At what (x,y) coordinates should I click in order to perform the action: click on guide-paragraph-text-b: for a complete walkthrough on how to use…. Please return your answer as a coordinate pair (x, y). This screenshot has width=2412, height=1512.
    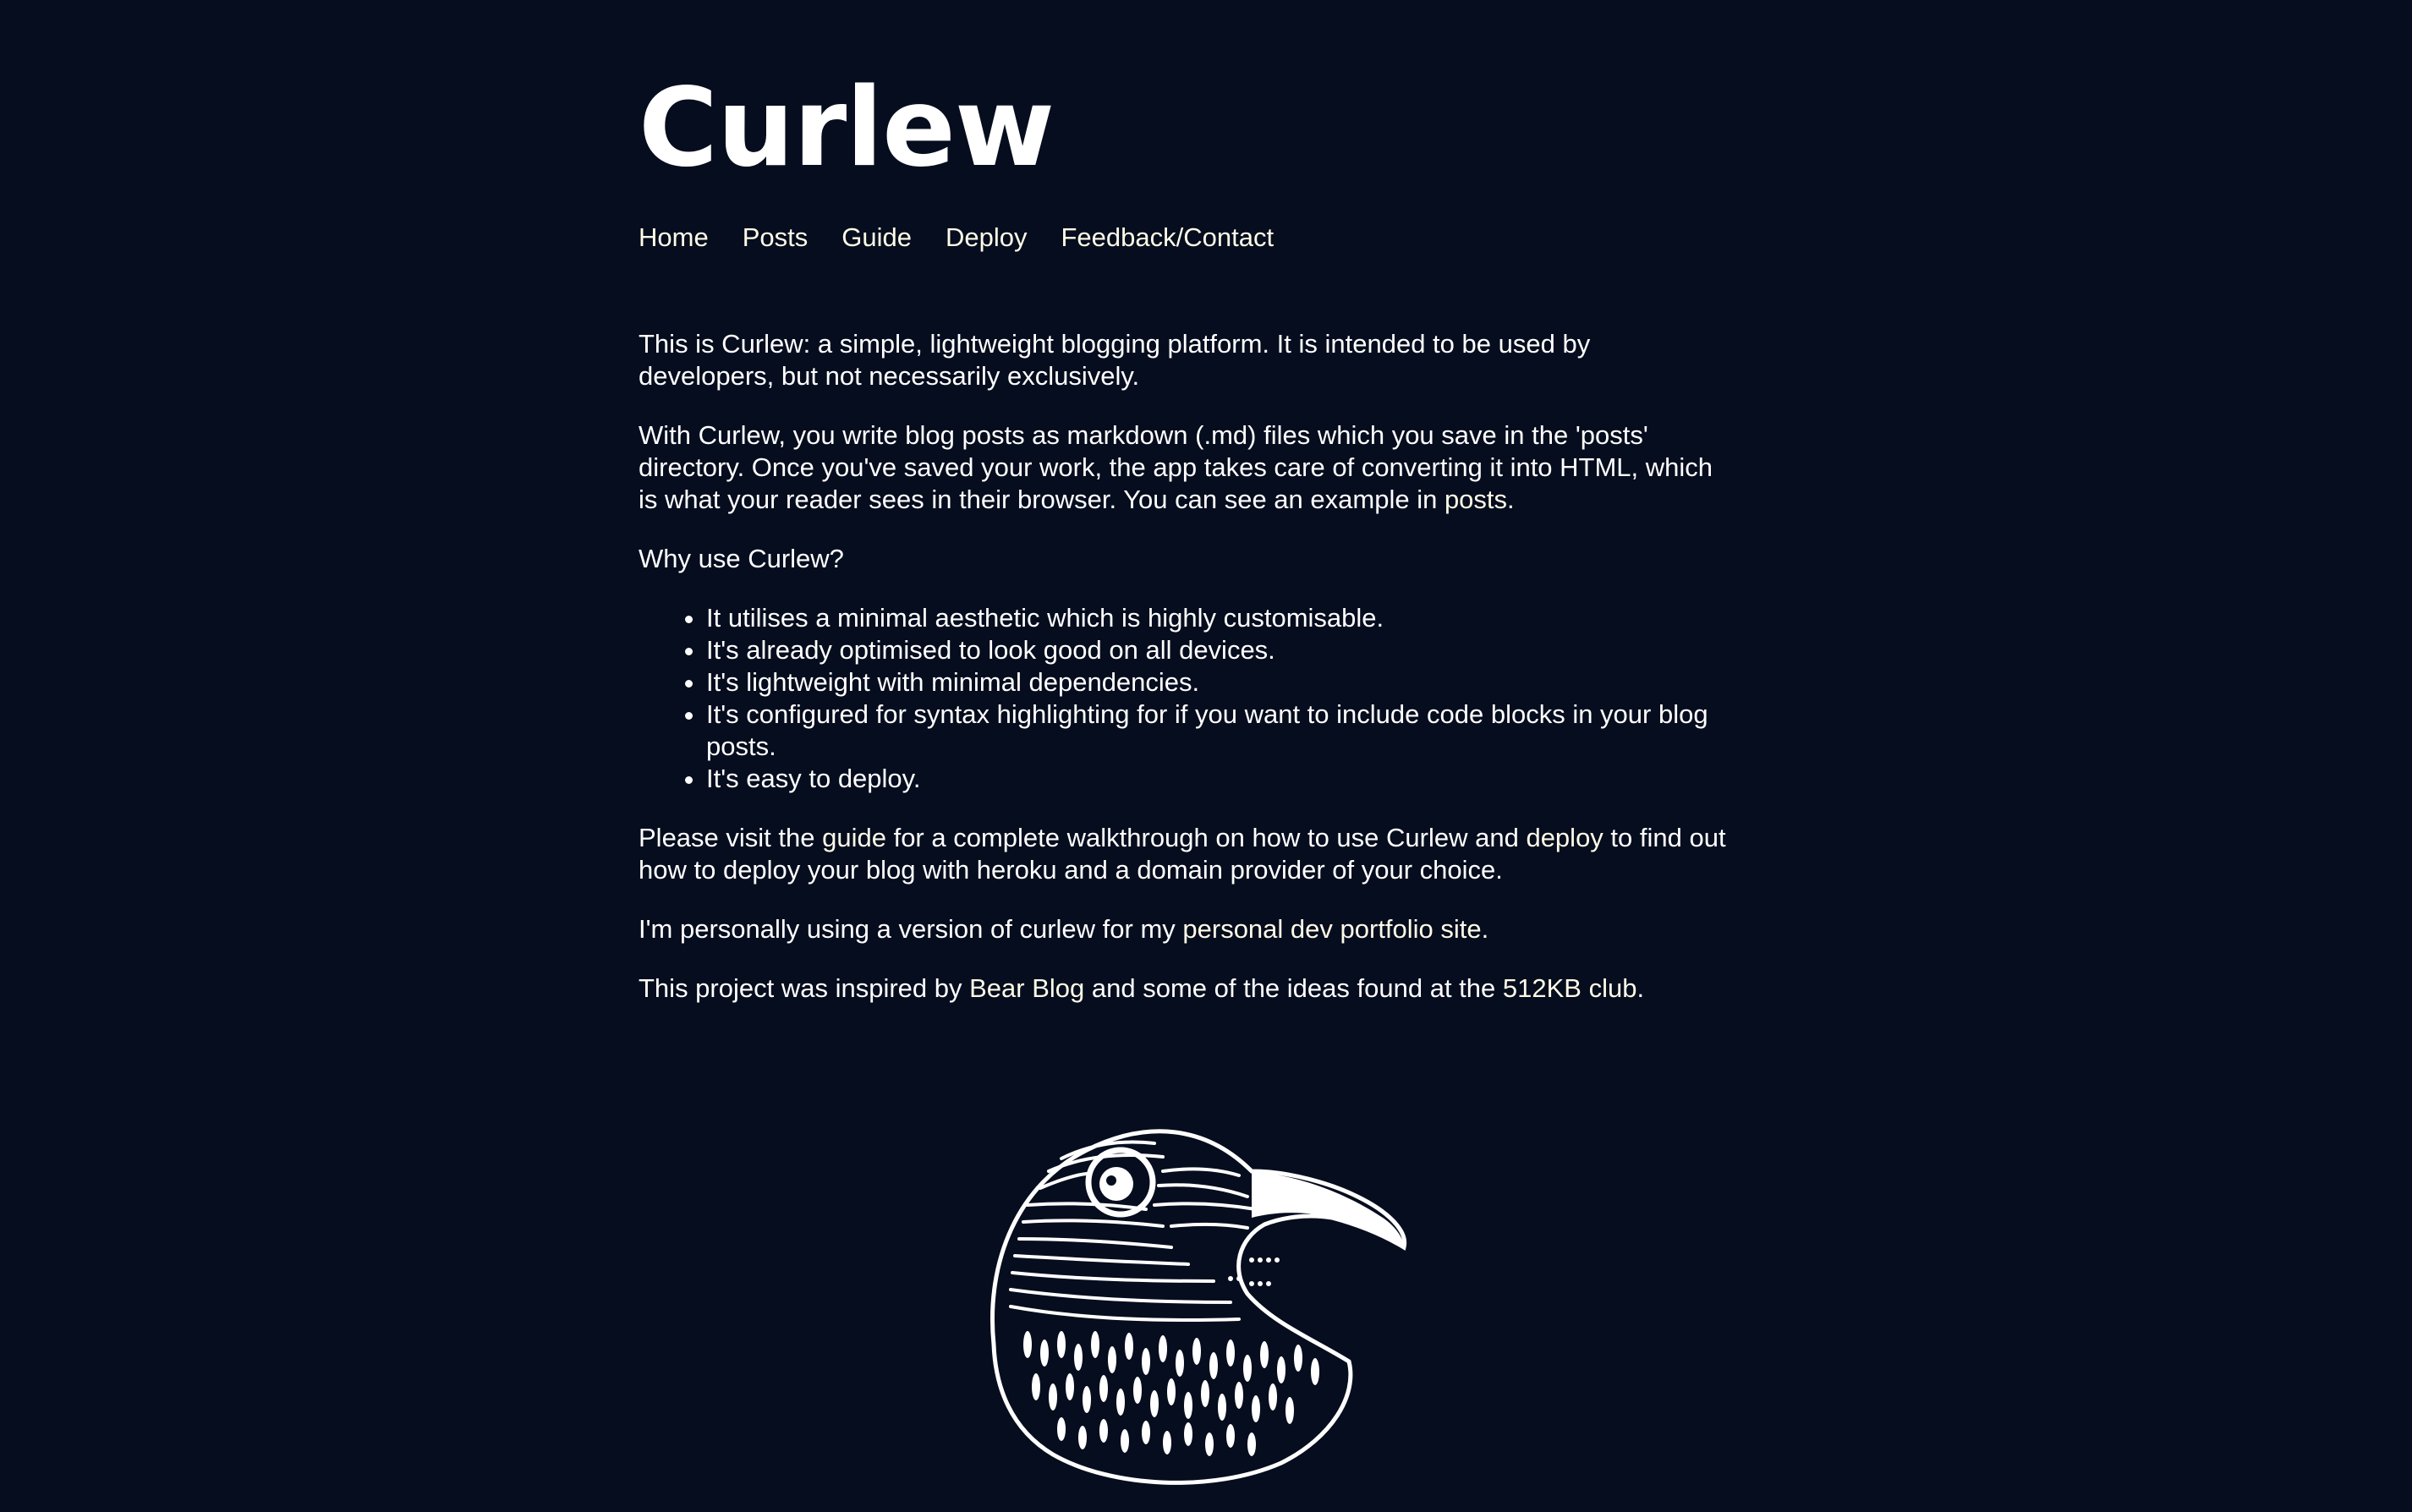
    Looking at the image, I should click on (1206, 837).